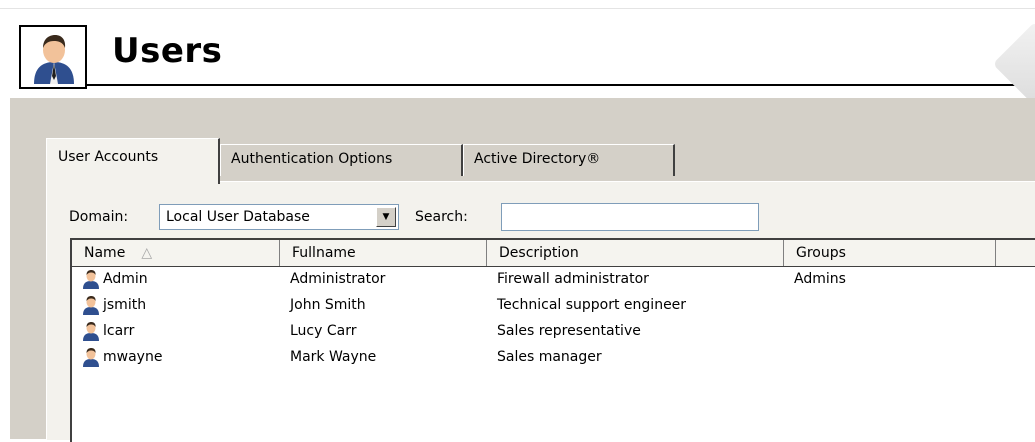 Image resolution: width=1035 pixels, height=442 pixels. I want to click on table-row: mwayne Mark Wayne Sales manager, so click(553, 358).